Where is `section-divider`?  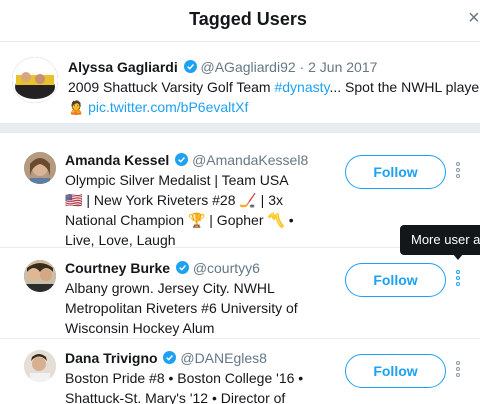 section-divider is located at coordinates (240, 128).